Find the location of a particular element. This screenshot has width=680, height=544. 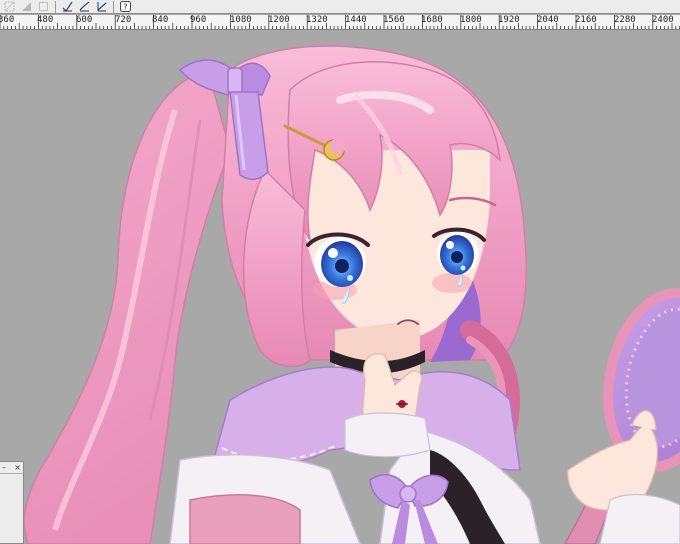

fill-disabled-icon is located at coordinates (26, 7).